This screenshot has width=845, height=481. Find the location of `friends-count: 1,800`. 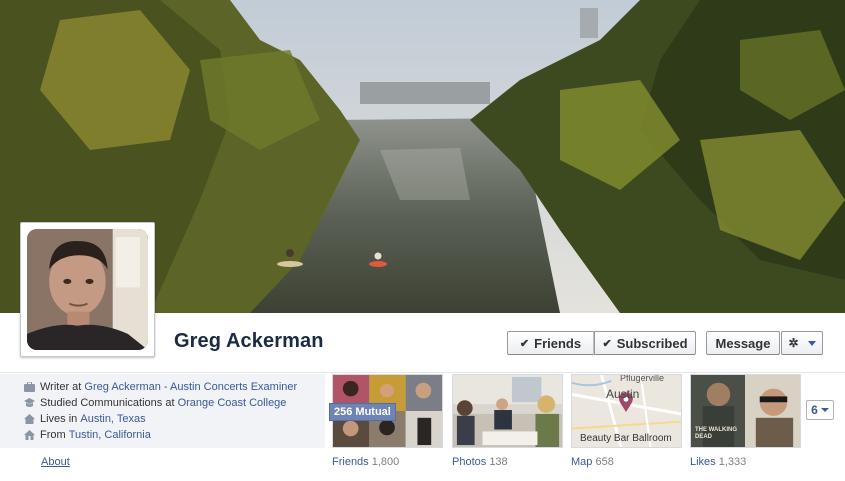

friends-count: 1,800 is located at coordinates (385, 462).